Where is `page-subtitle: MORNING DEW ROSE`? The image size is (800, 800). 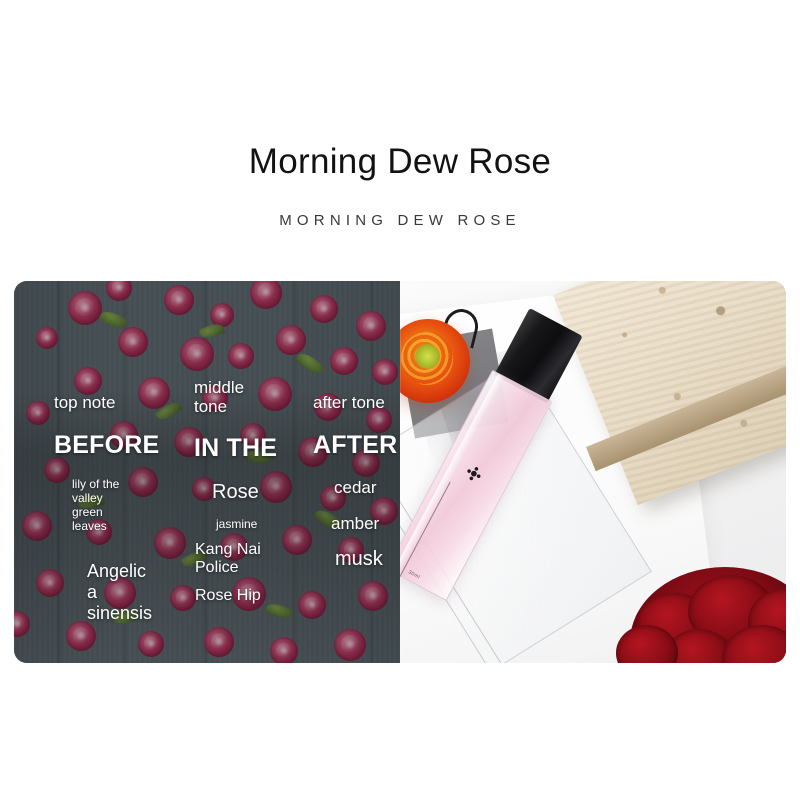
page-subtitle: MORNING DEW ROSE is located at coordinates (400, 220).